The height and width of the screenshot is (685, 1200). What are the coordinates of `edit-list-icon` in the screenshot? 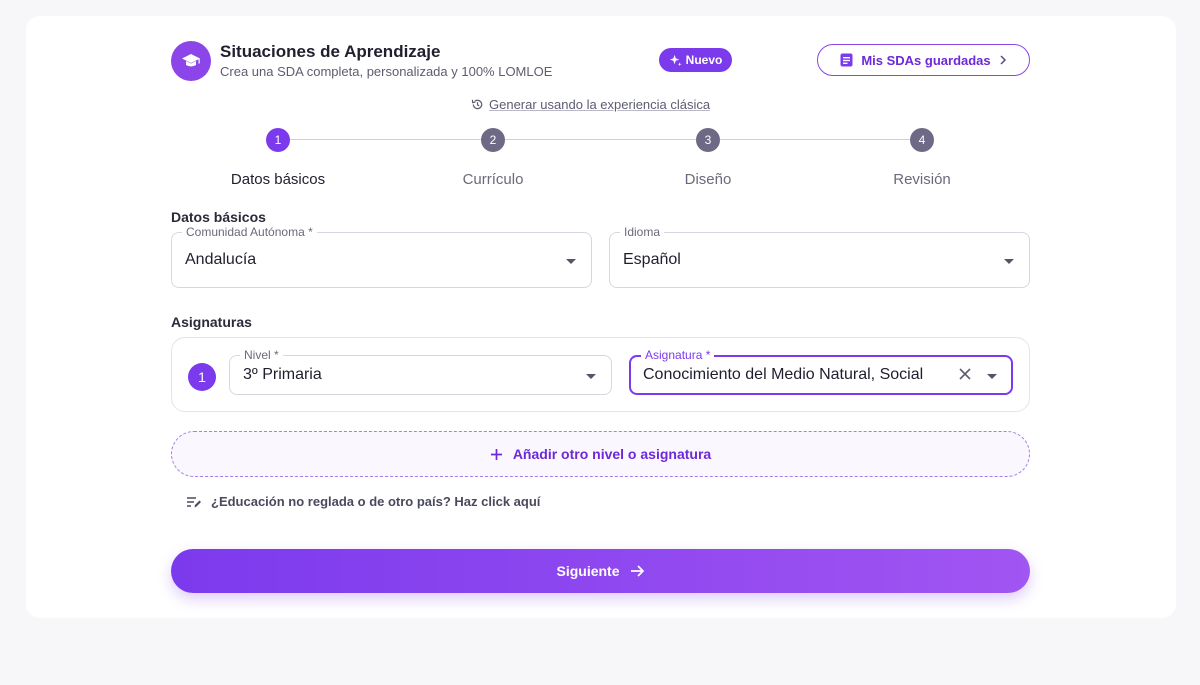 It's located at (194, 501).